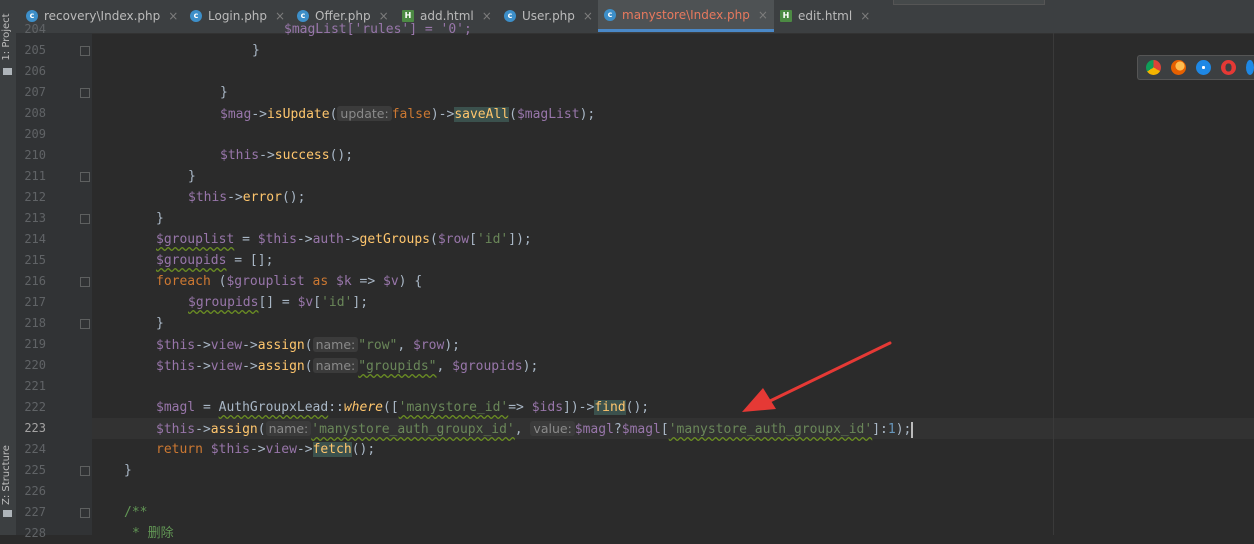 This screenshot has width=1254, height=544. I want to click on tab-recovery-index: c recovery\Index.php ×, so click(102, 16).